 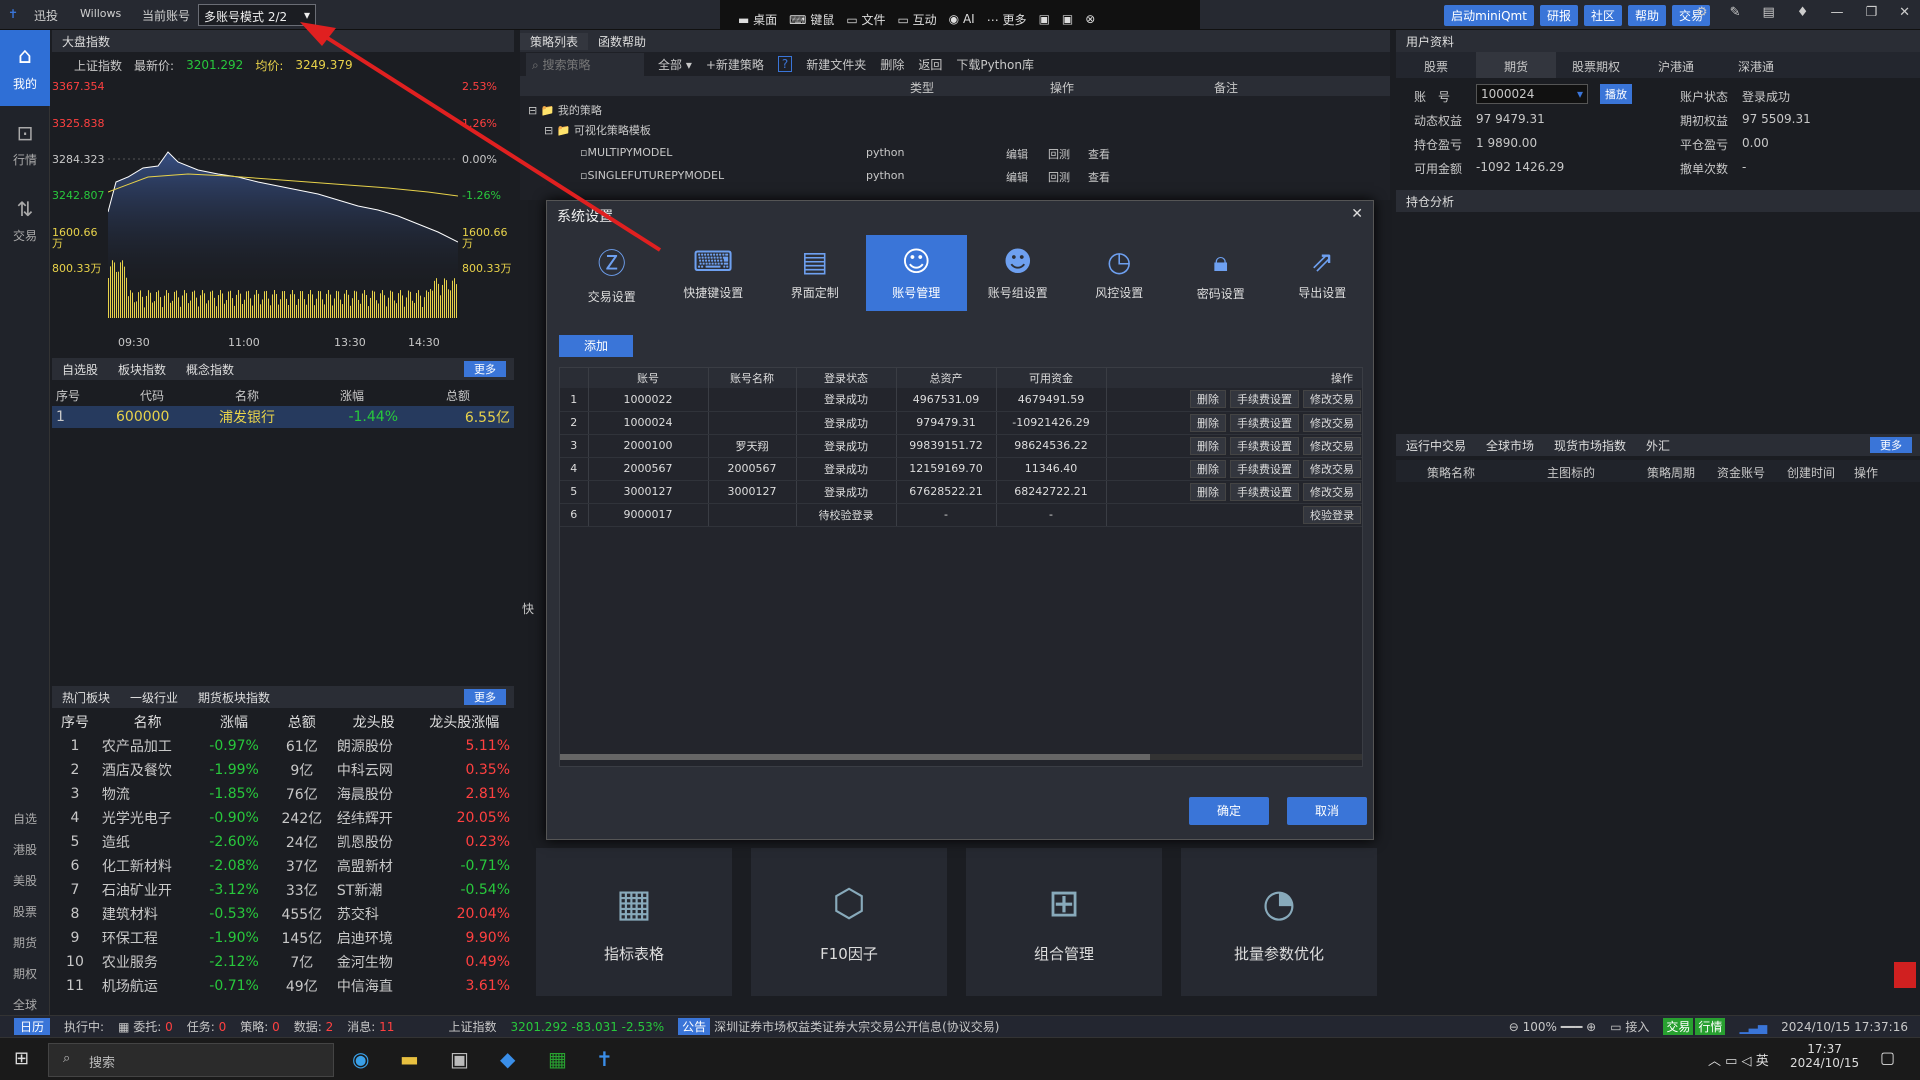 What do you see at coordinates (1602, 15) in the screenshot?
I see `community-button: 社区` at bounding box center [1602, 15].